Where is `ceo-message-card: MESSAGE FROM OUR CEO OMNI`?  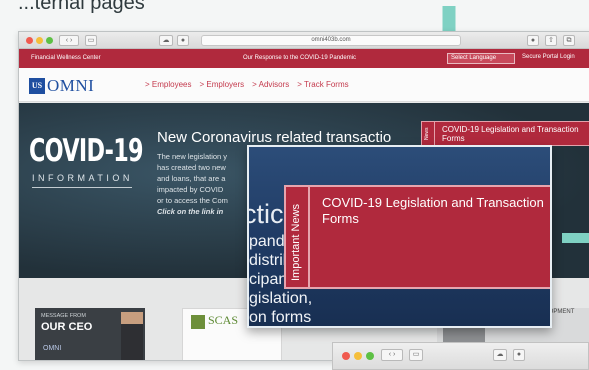
ceo-message-card: MESSAGE FROM OUR CEO OMNI is located at coordinates (90, 334).